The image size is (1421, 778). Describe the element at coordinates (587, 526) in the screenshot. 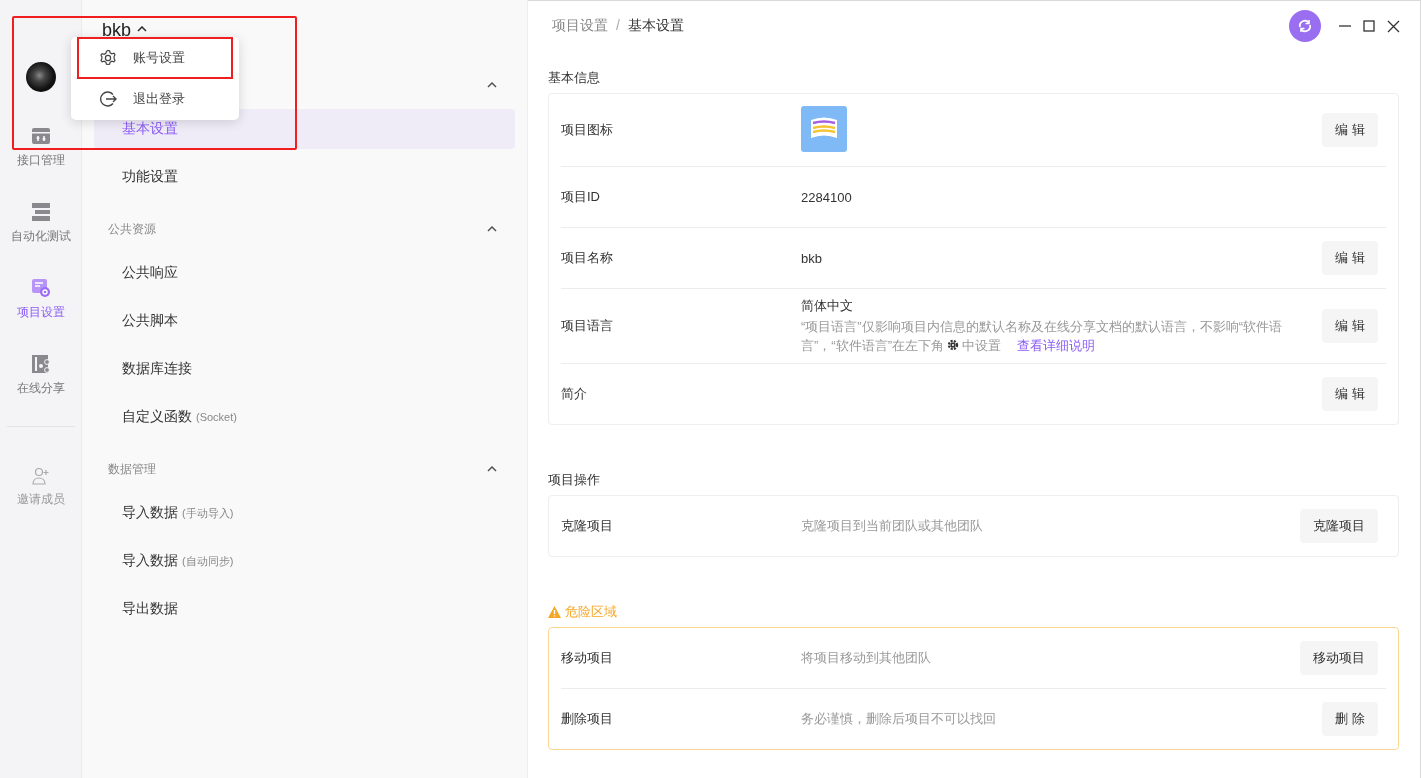

I see `row-label: 克隆项目` at that location.